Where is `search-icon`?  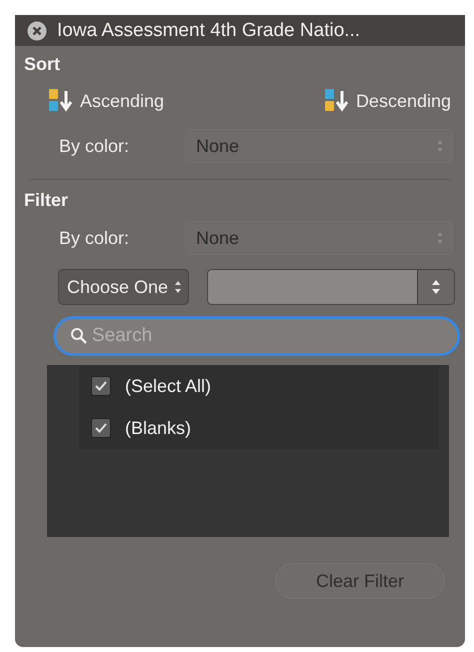 search-icon is located at coordinates (79, 336).